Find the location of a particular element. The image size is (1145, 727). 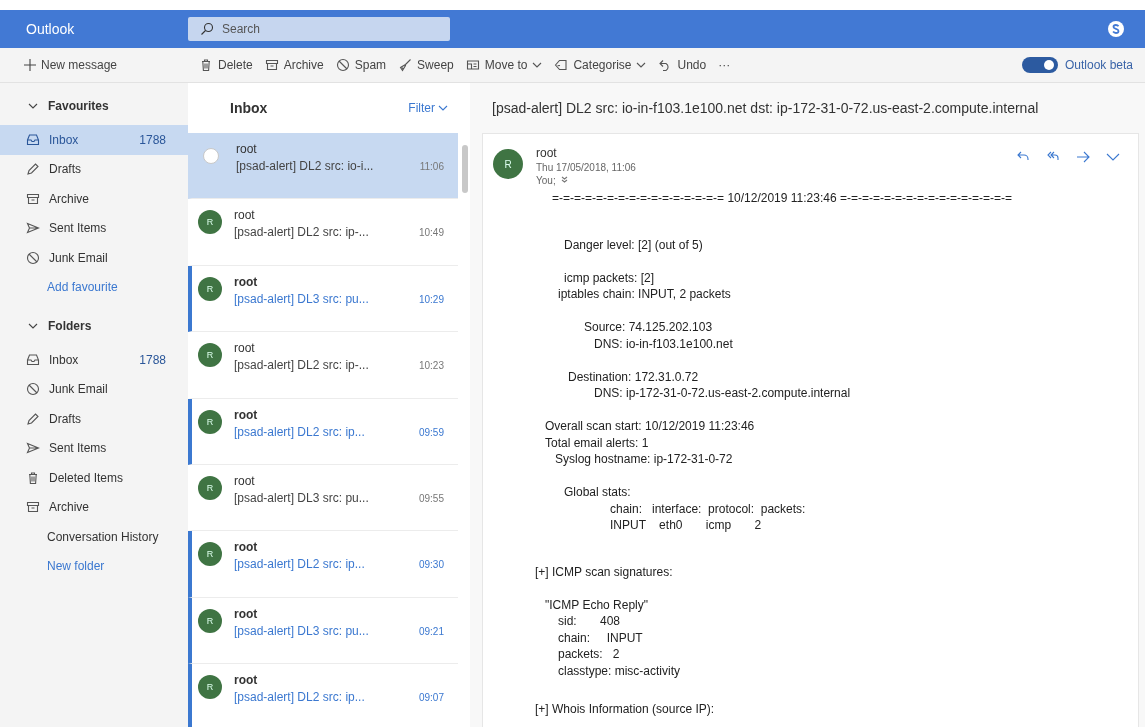

message-item: R root [psad-alert] DL3 src: pu... 09:55 is located at coordinates (323, 498).